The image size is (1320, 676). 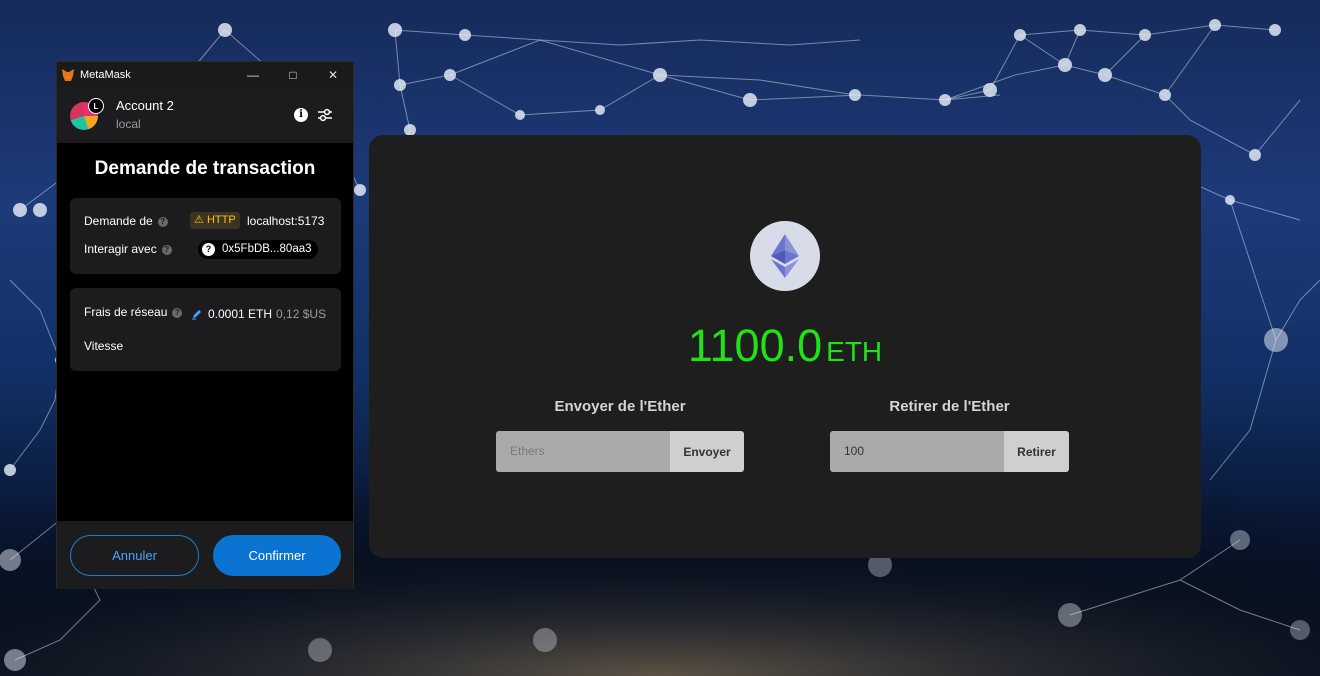 What do you see at coordinates (240, 314) in the screenshot?
I see `fee-eth: 0.0001 ETH` at bounding box center [240, 314].